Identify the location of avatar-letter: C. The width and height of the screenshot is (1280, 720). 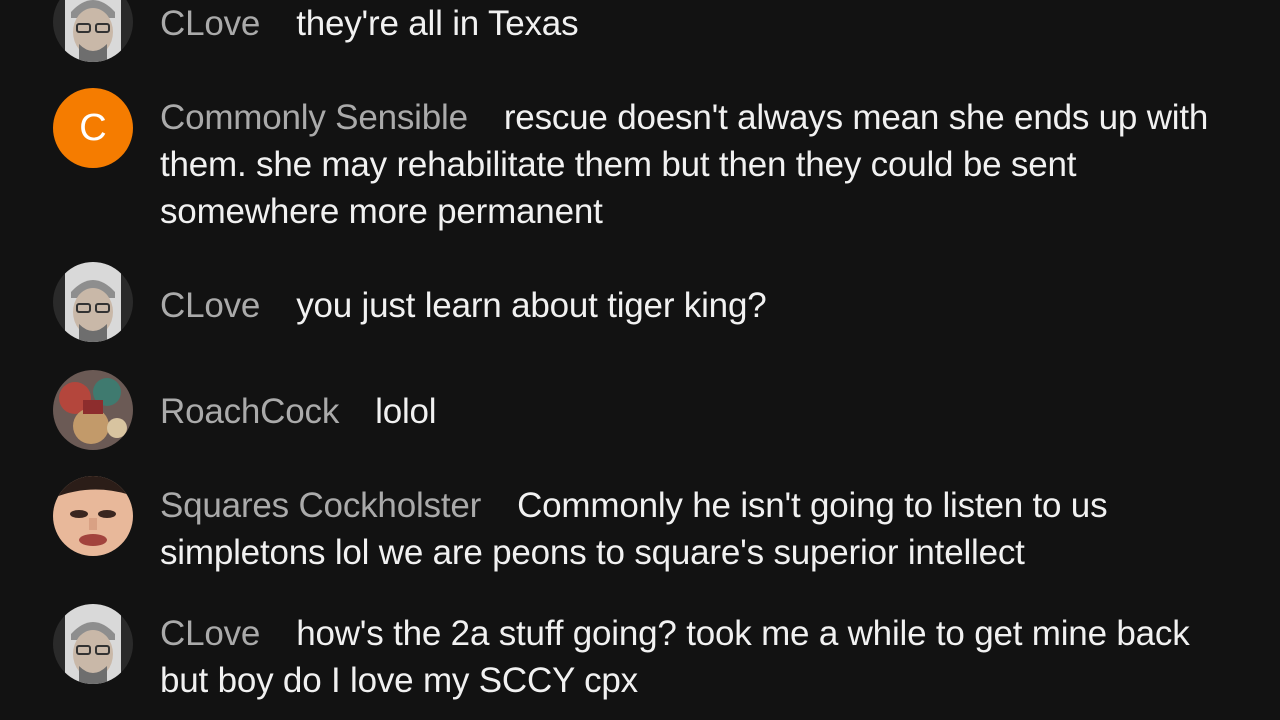
(93, 128).